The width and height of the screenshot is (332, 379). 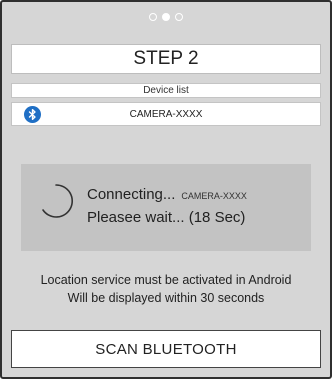 What do you see at coordinates (57, 201) in the screenshot?
I see `loading-spinner-icon` at bounding box center [57, 201].